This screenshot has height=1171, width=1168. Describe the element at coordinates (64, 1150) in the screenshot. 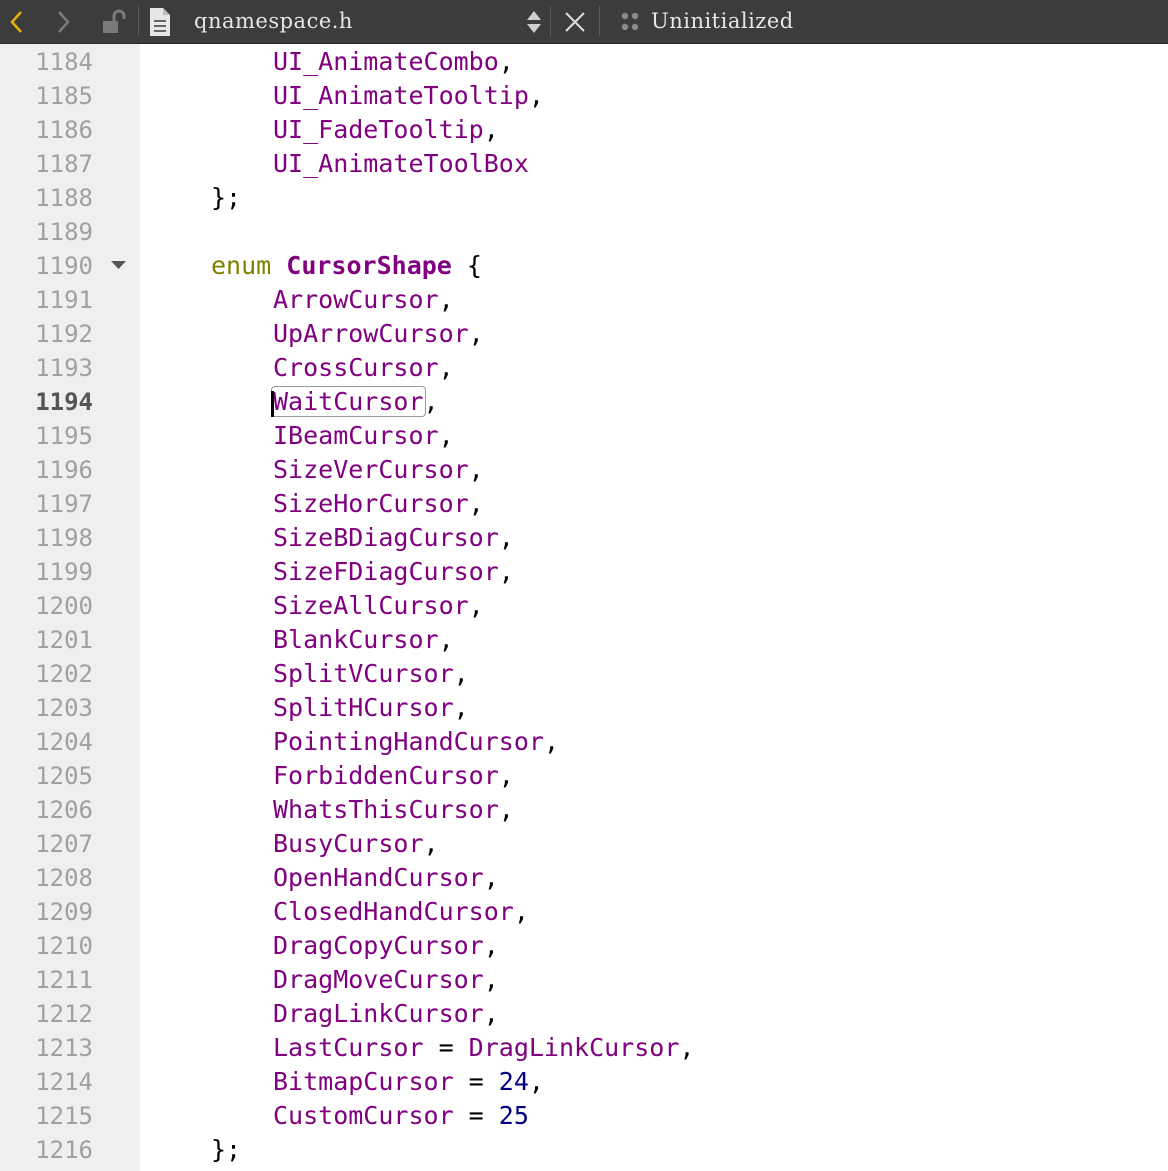

I see `line-number: 1216` at that location.